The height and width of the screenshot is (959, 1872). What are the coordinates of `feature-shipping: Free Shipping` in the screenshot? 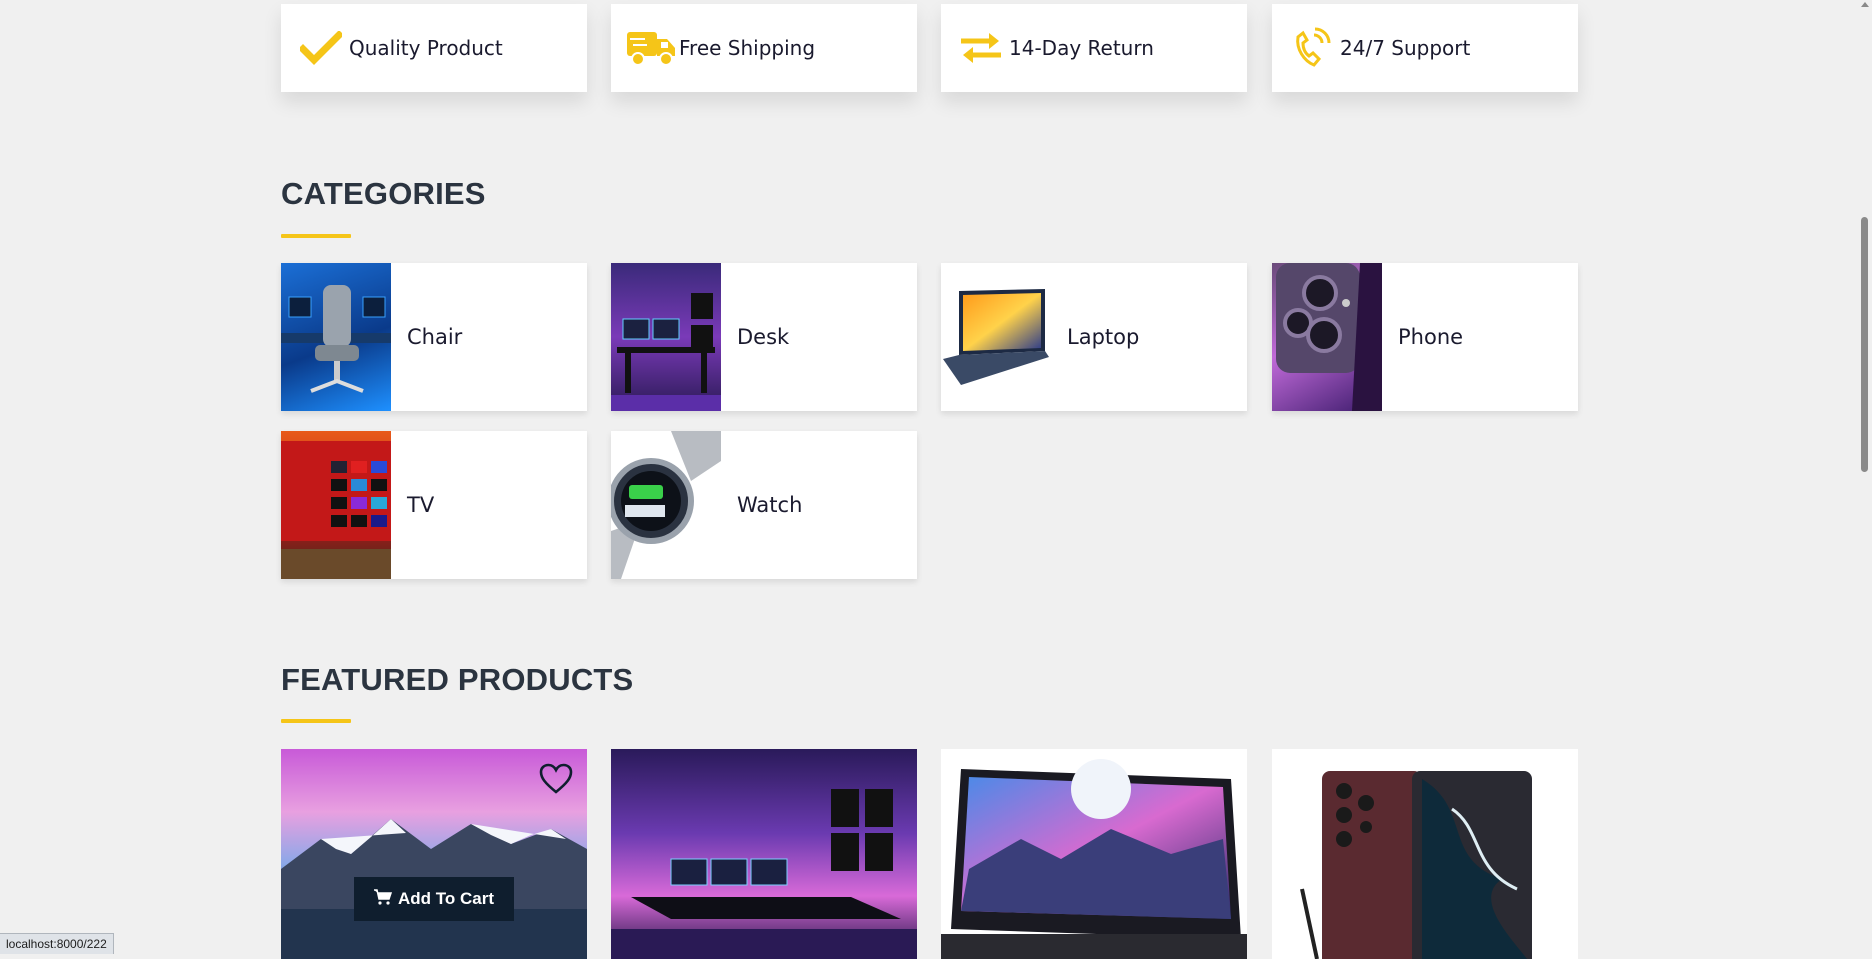 It's located at (764, 48).